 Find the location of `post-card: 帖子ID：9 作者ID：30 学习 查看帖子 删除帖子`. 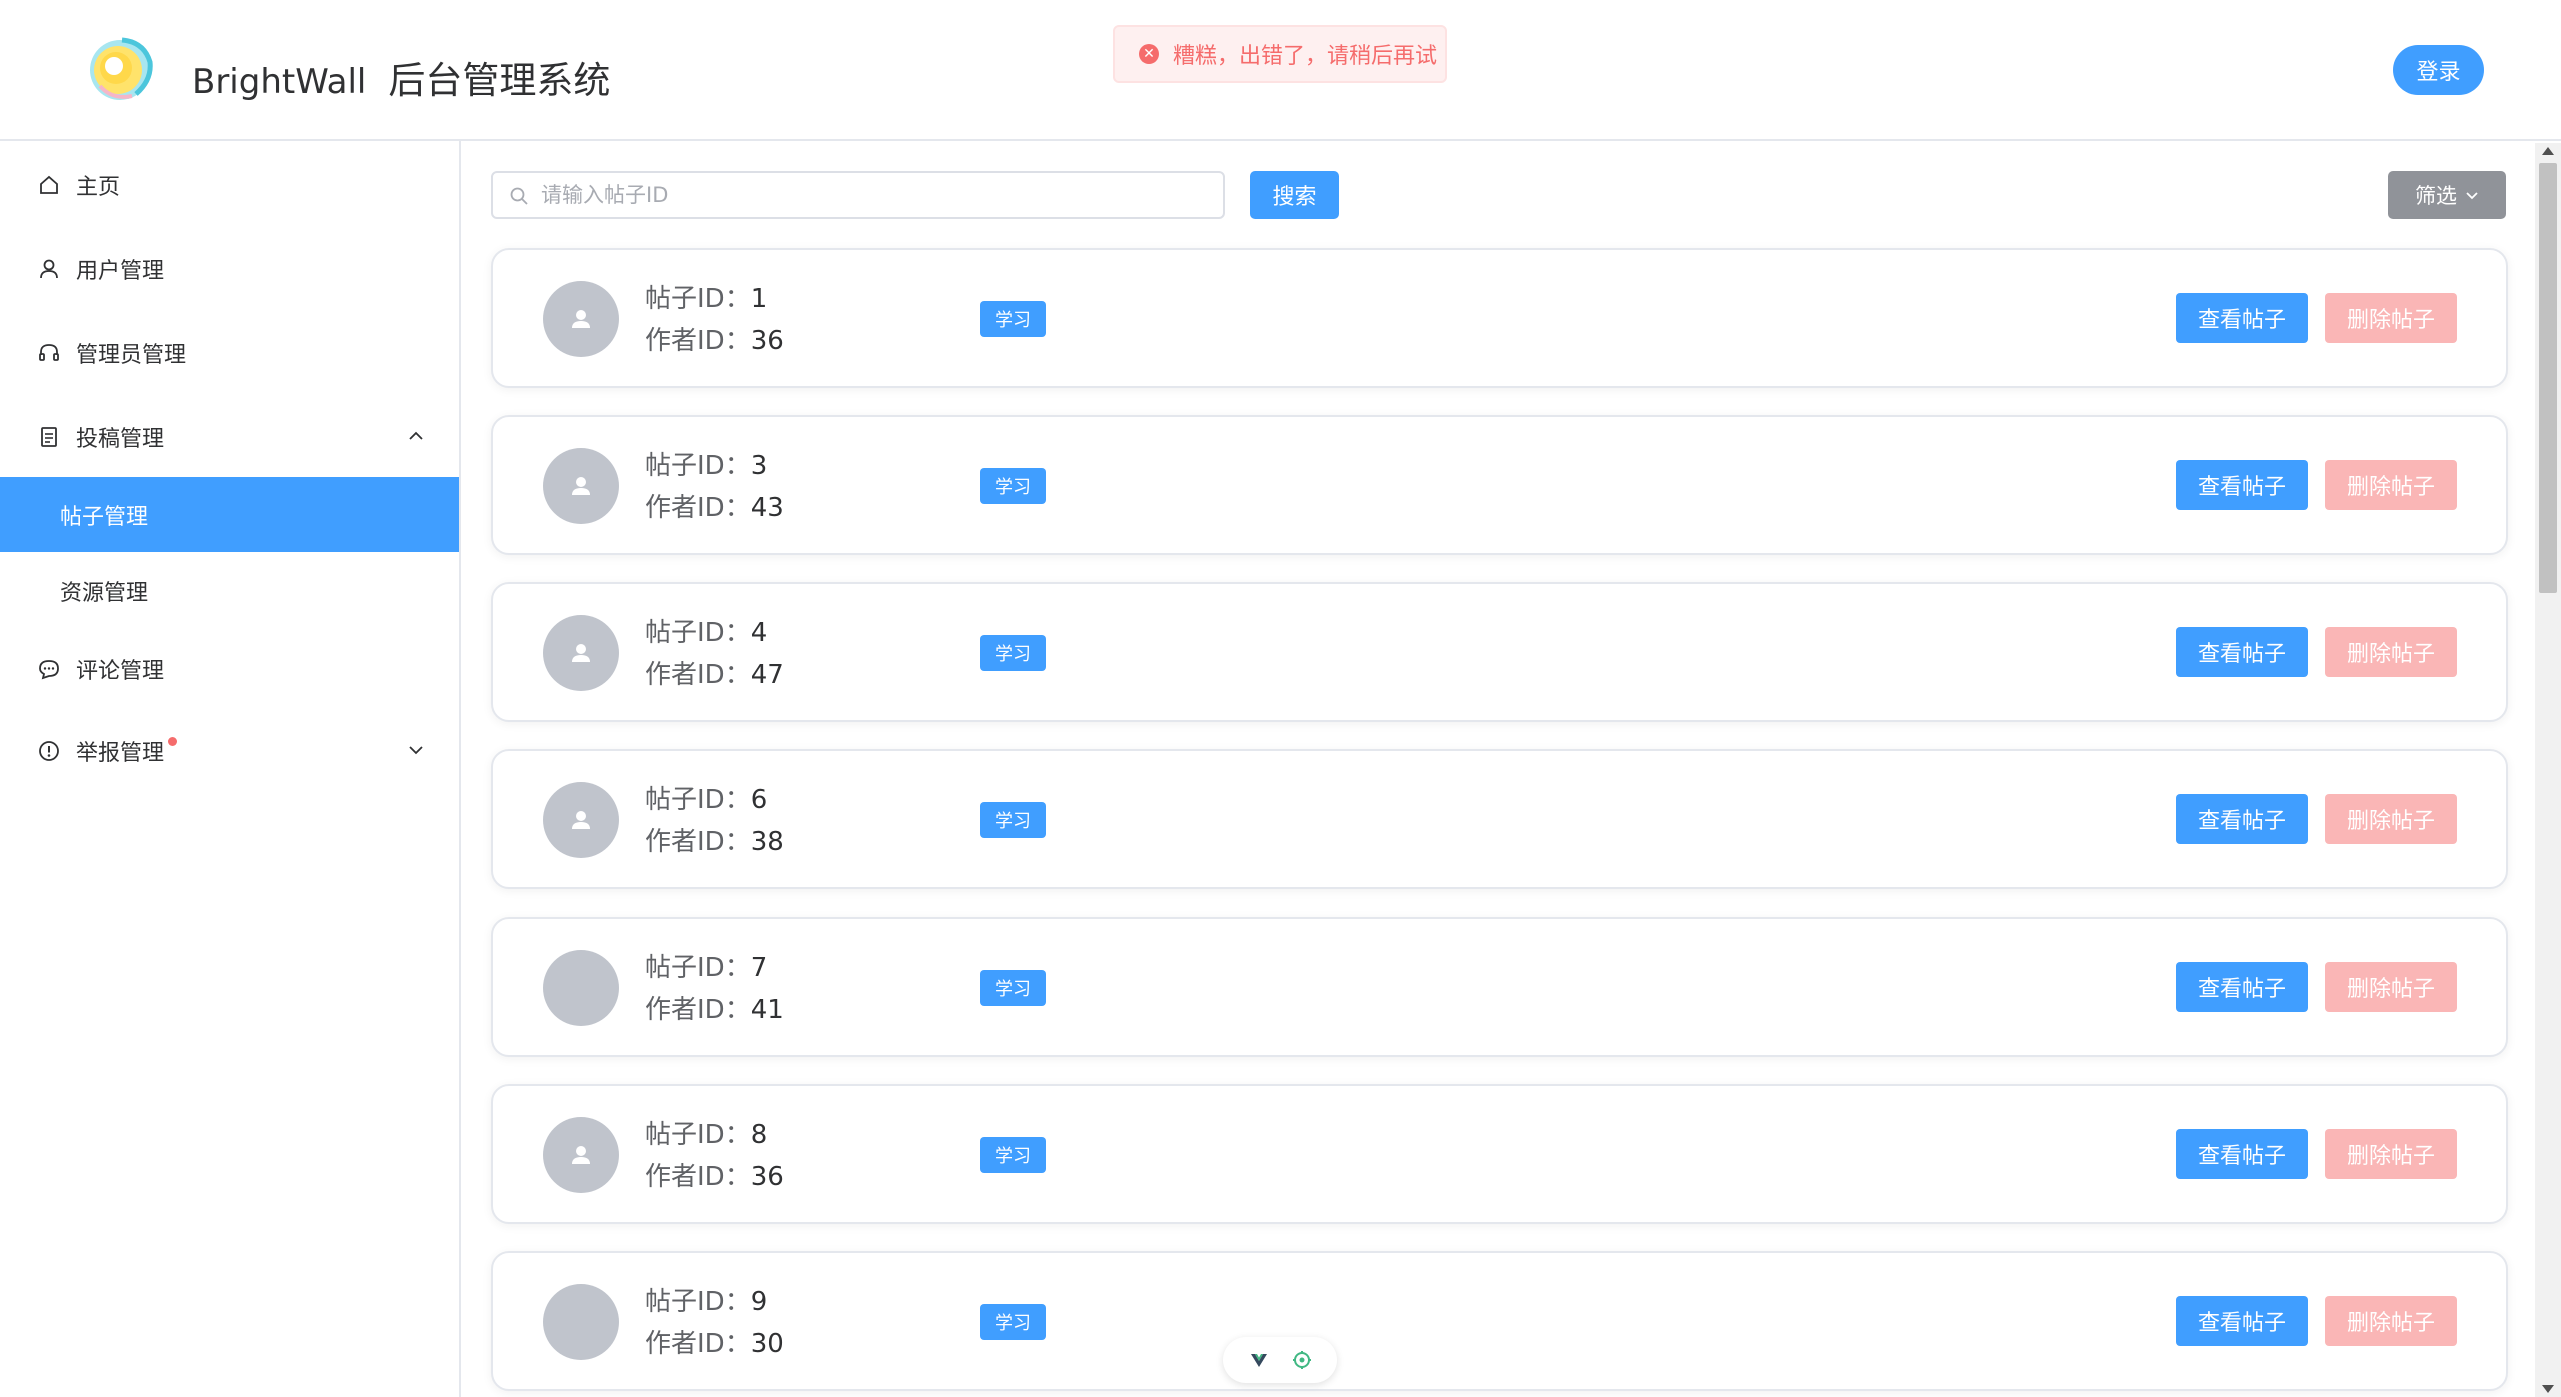

post-card: 帖子ID：9 作者ID：30 学习 查看帖子 删除帖子 is located at coordinates (1499, 1321).